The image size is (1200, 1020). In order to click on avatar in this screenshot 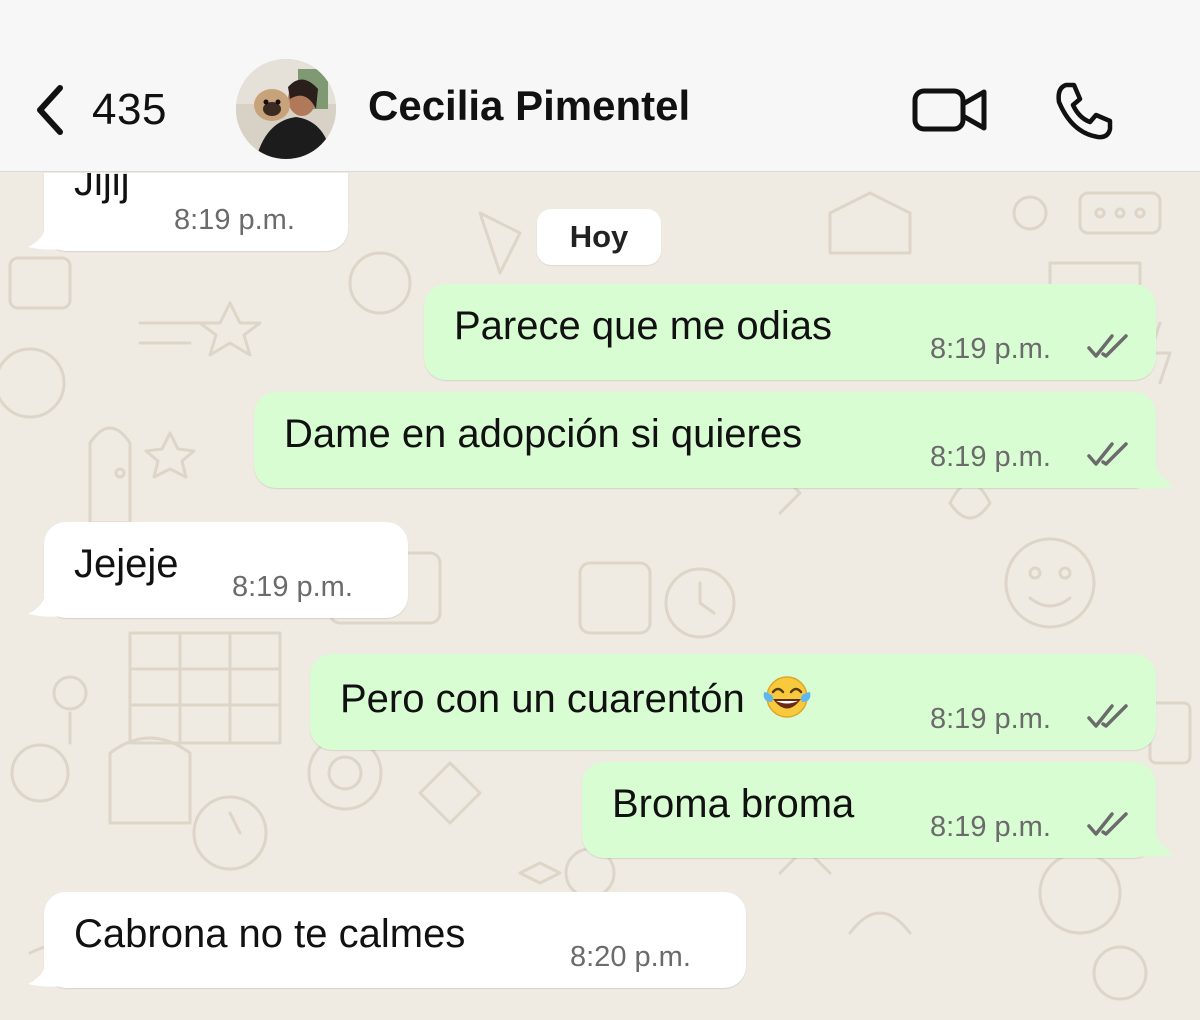, I will do `click(286, 109)`.